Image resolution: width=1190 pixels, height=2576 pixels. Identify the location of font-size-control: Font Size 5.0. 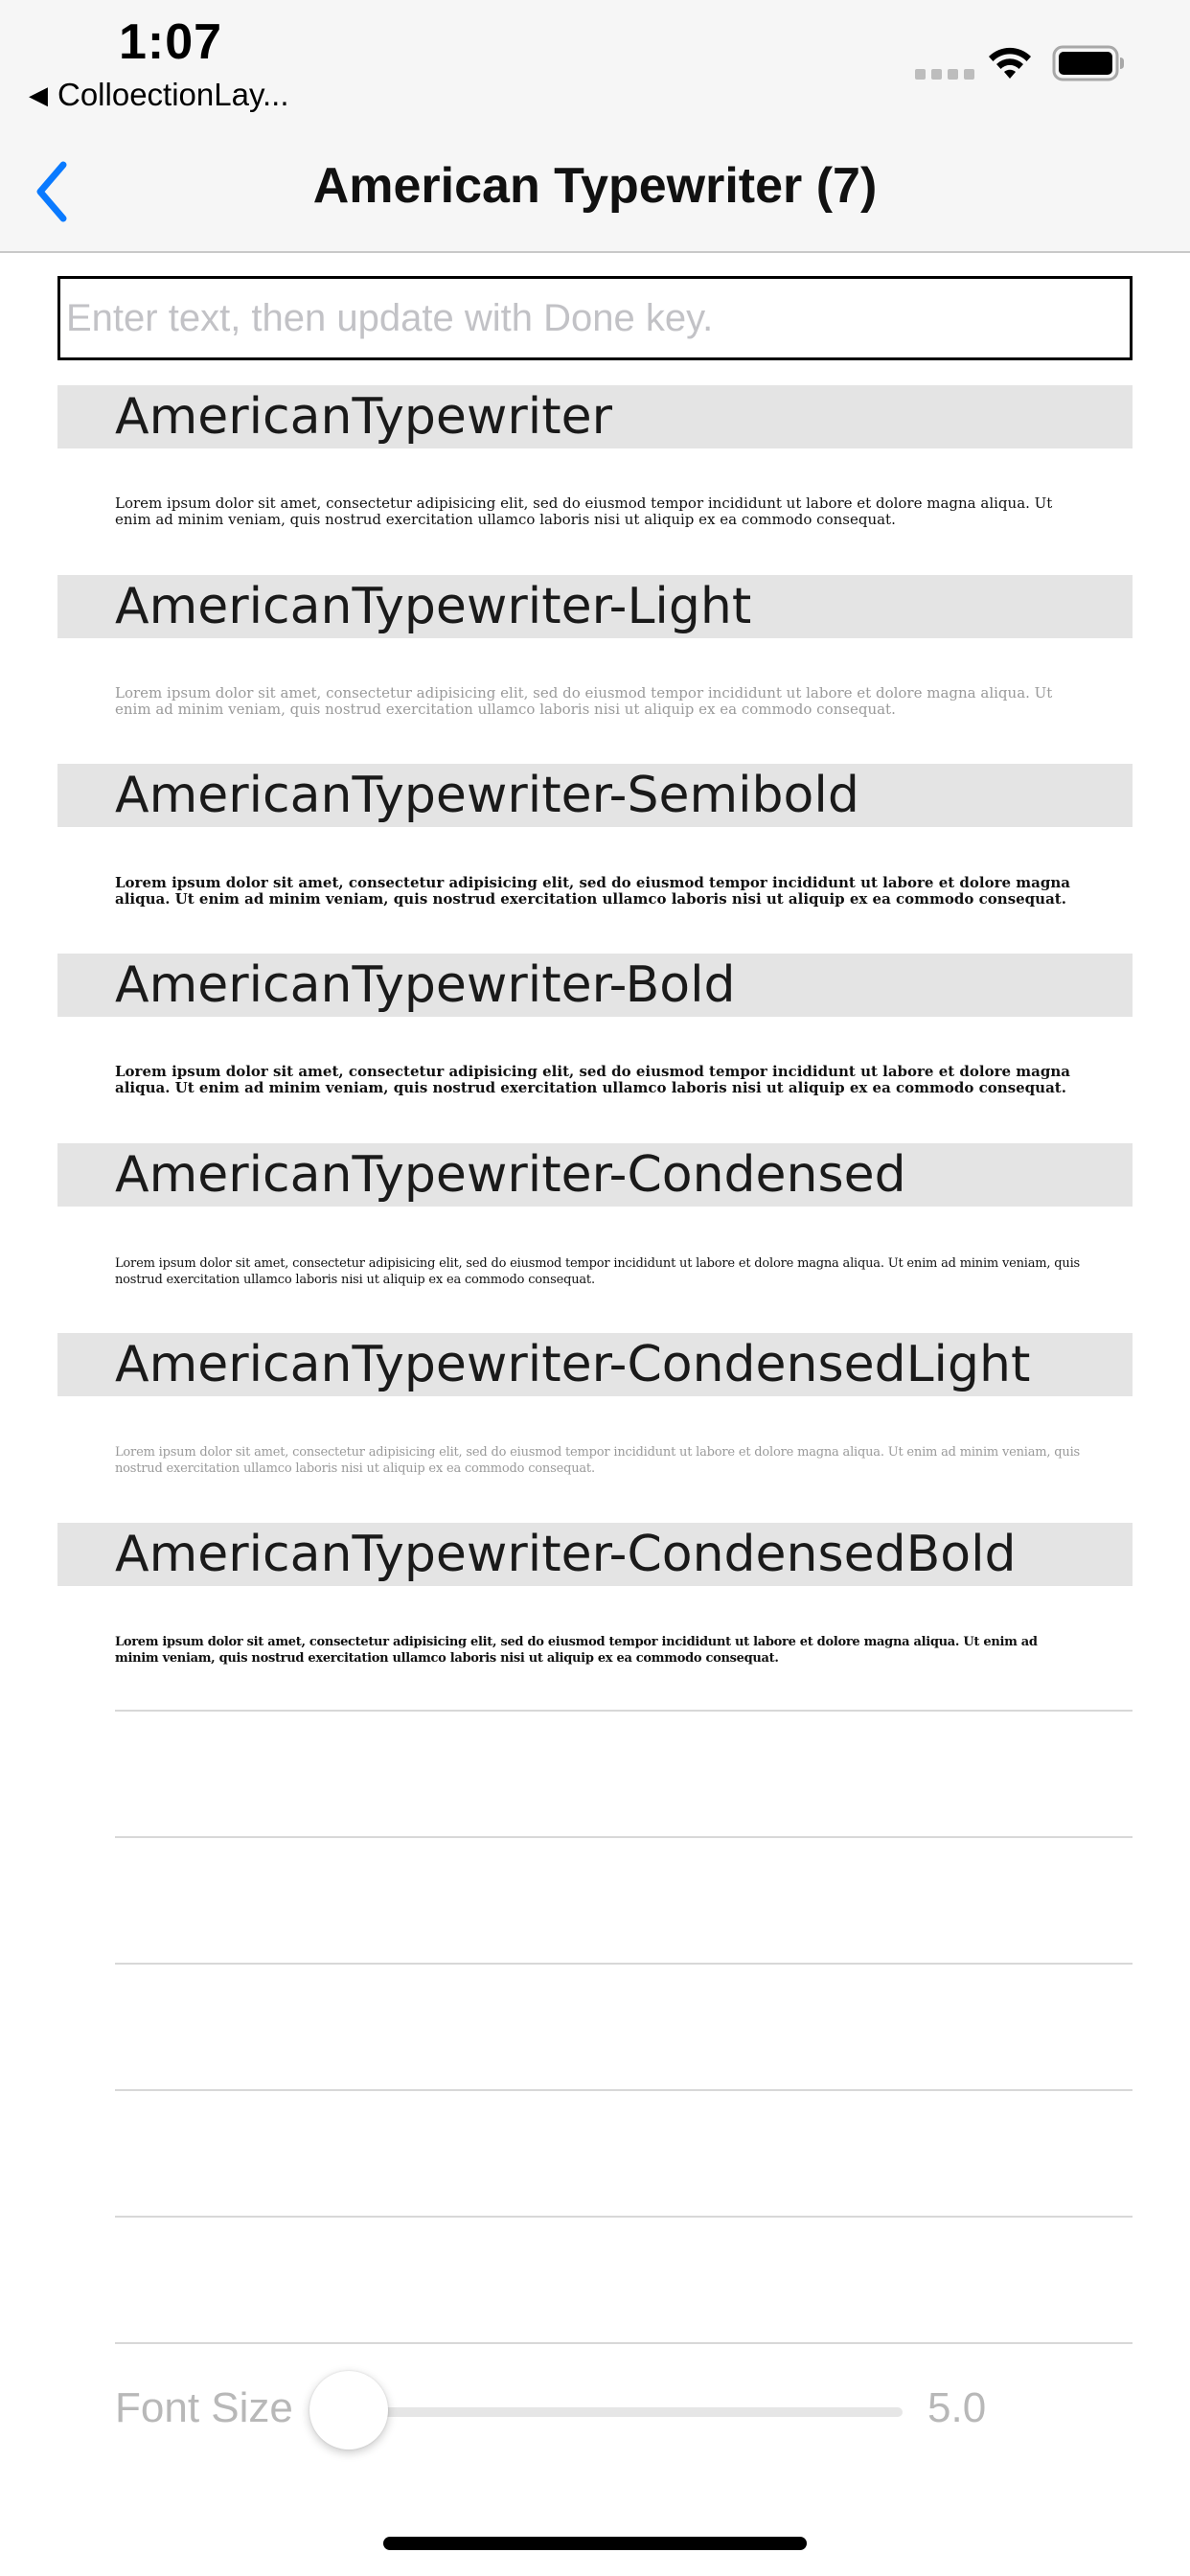
(595, 2410).